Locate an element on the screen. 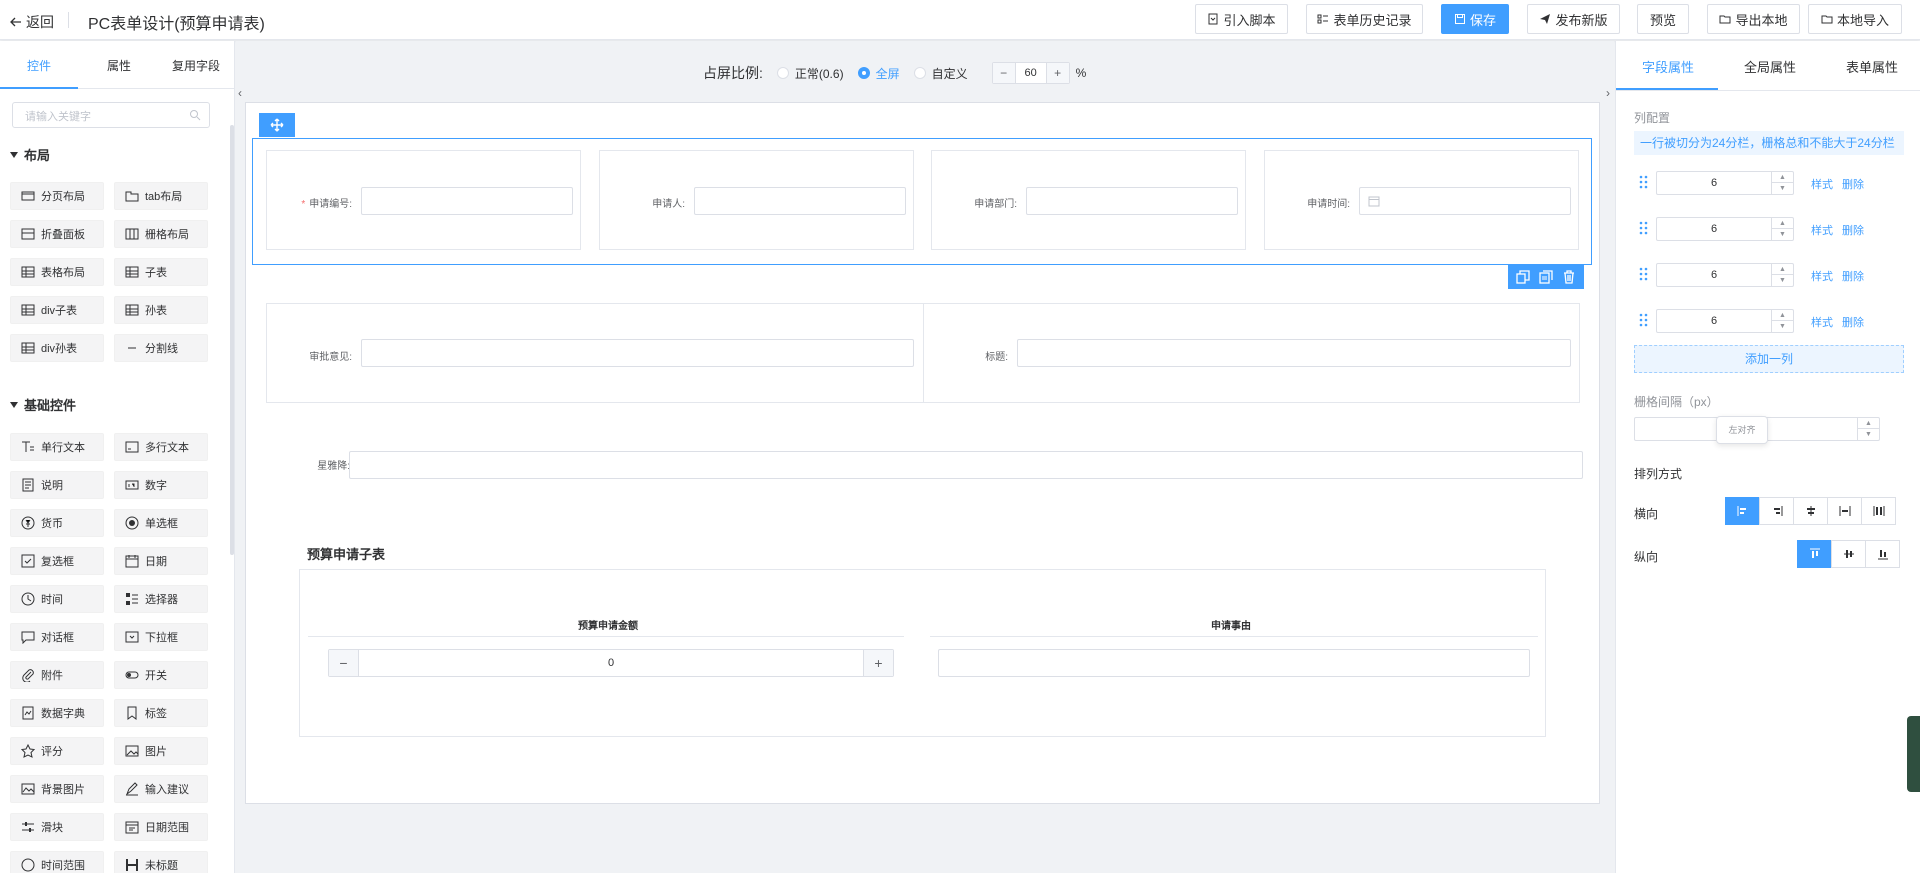 This screenshot has height=873, width=1920. comp-image: 图片 is located at coordinates (161, 751).